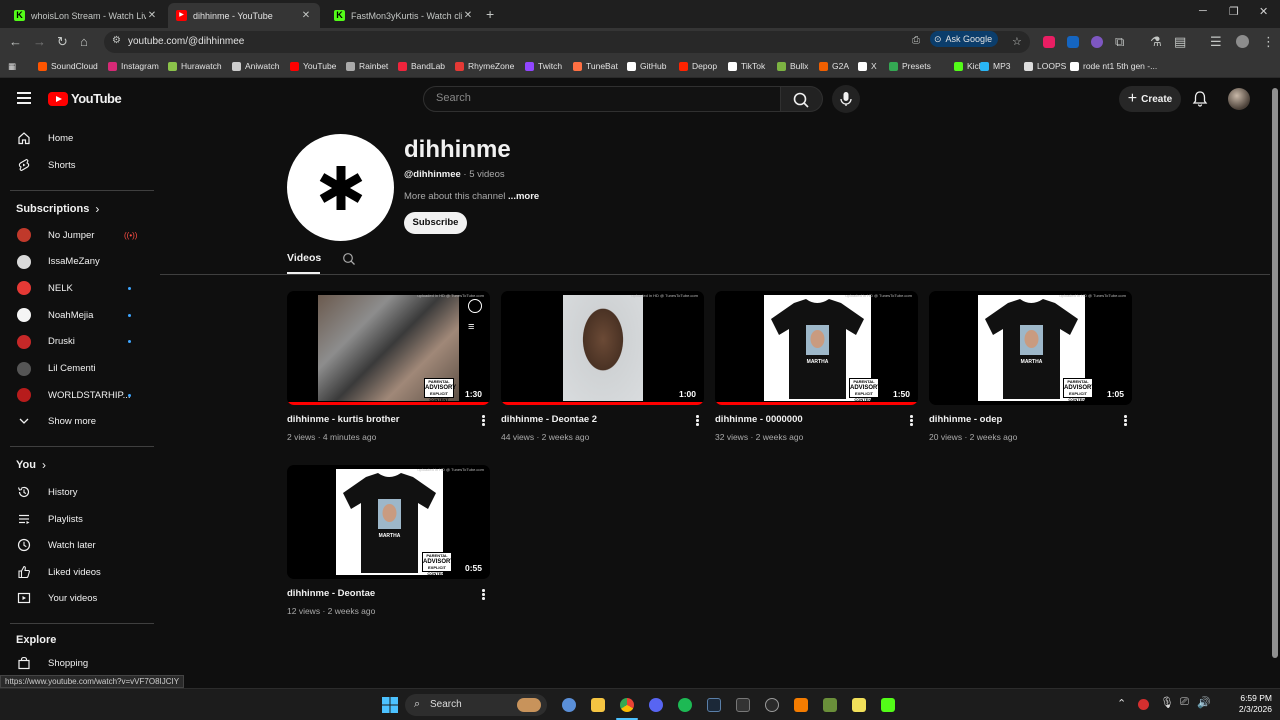  Describe the element at coordinates (1203, 11) in the screenshot. I see `minimize-icon: ─` at that location.